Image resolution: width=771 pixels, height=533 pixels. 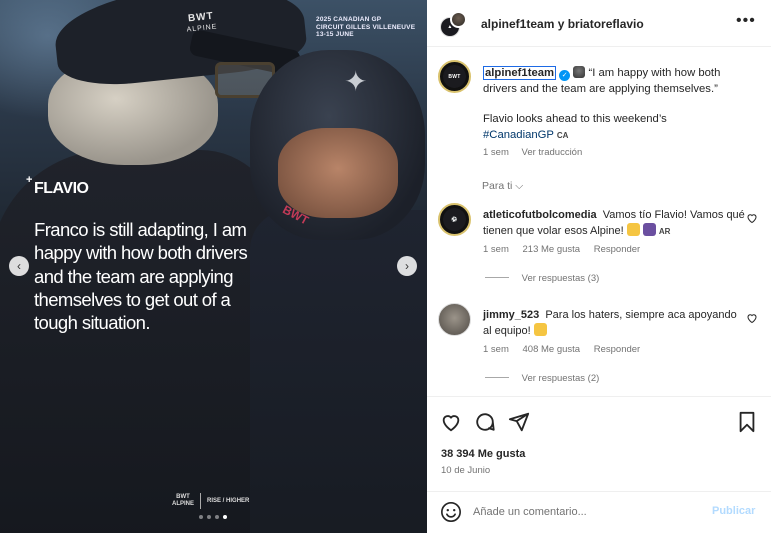 I want to click on post-header: ▲ alpinef1team y briatoreflavio •••, so click(x=599, y=23).